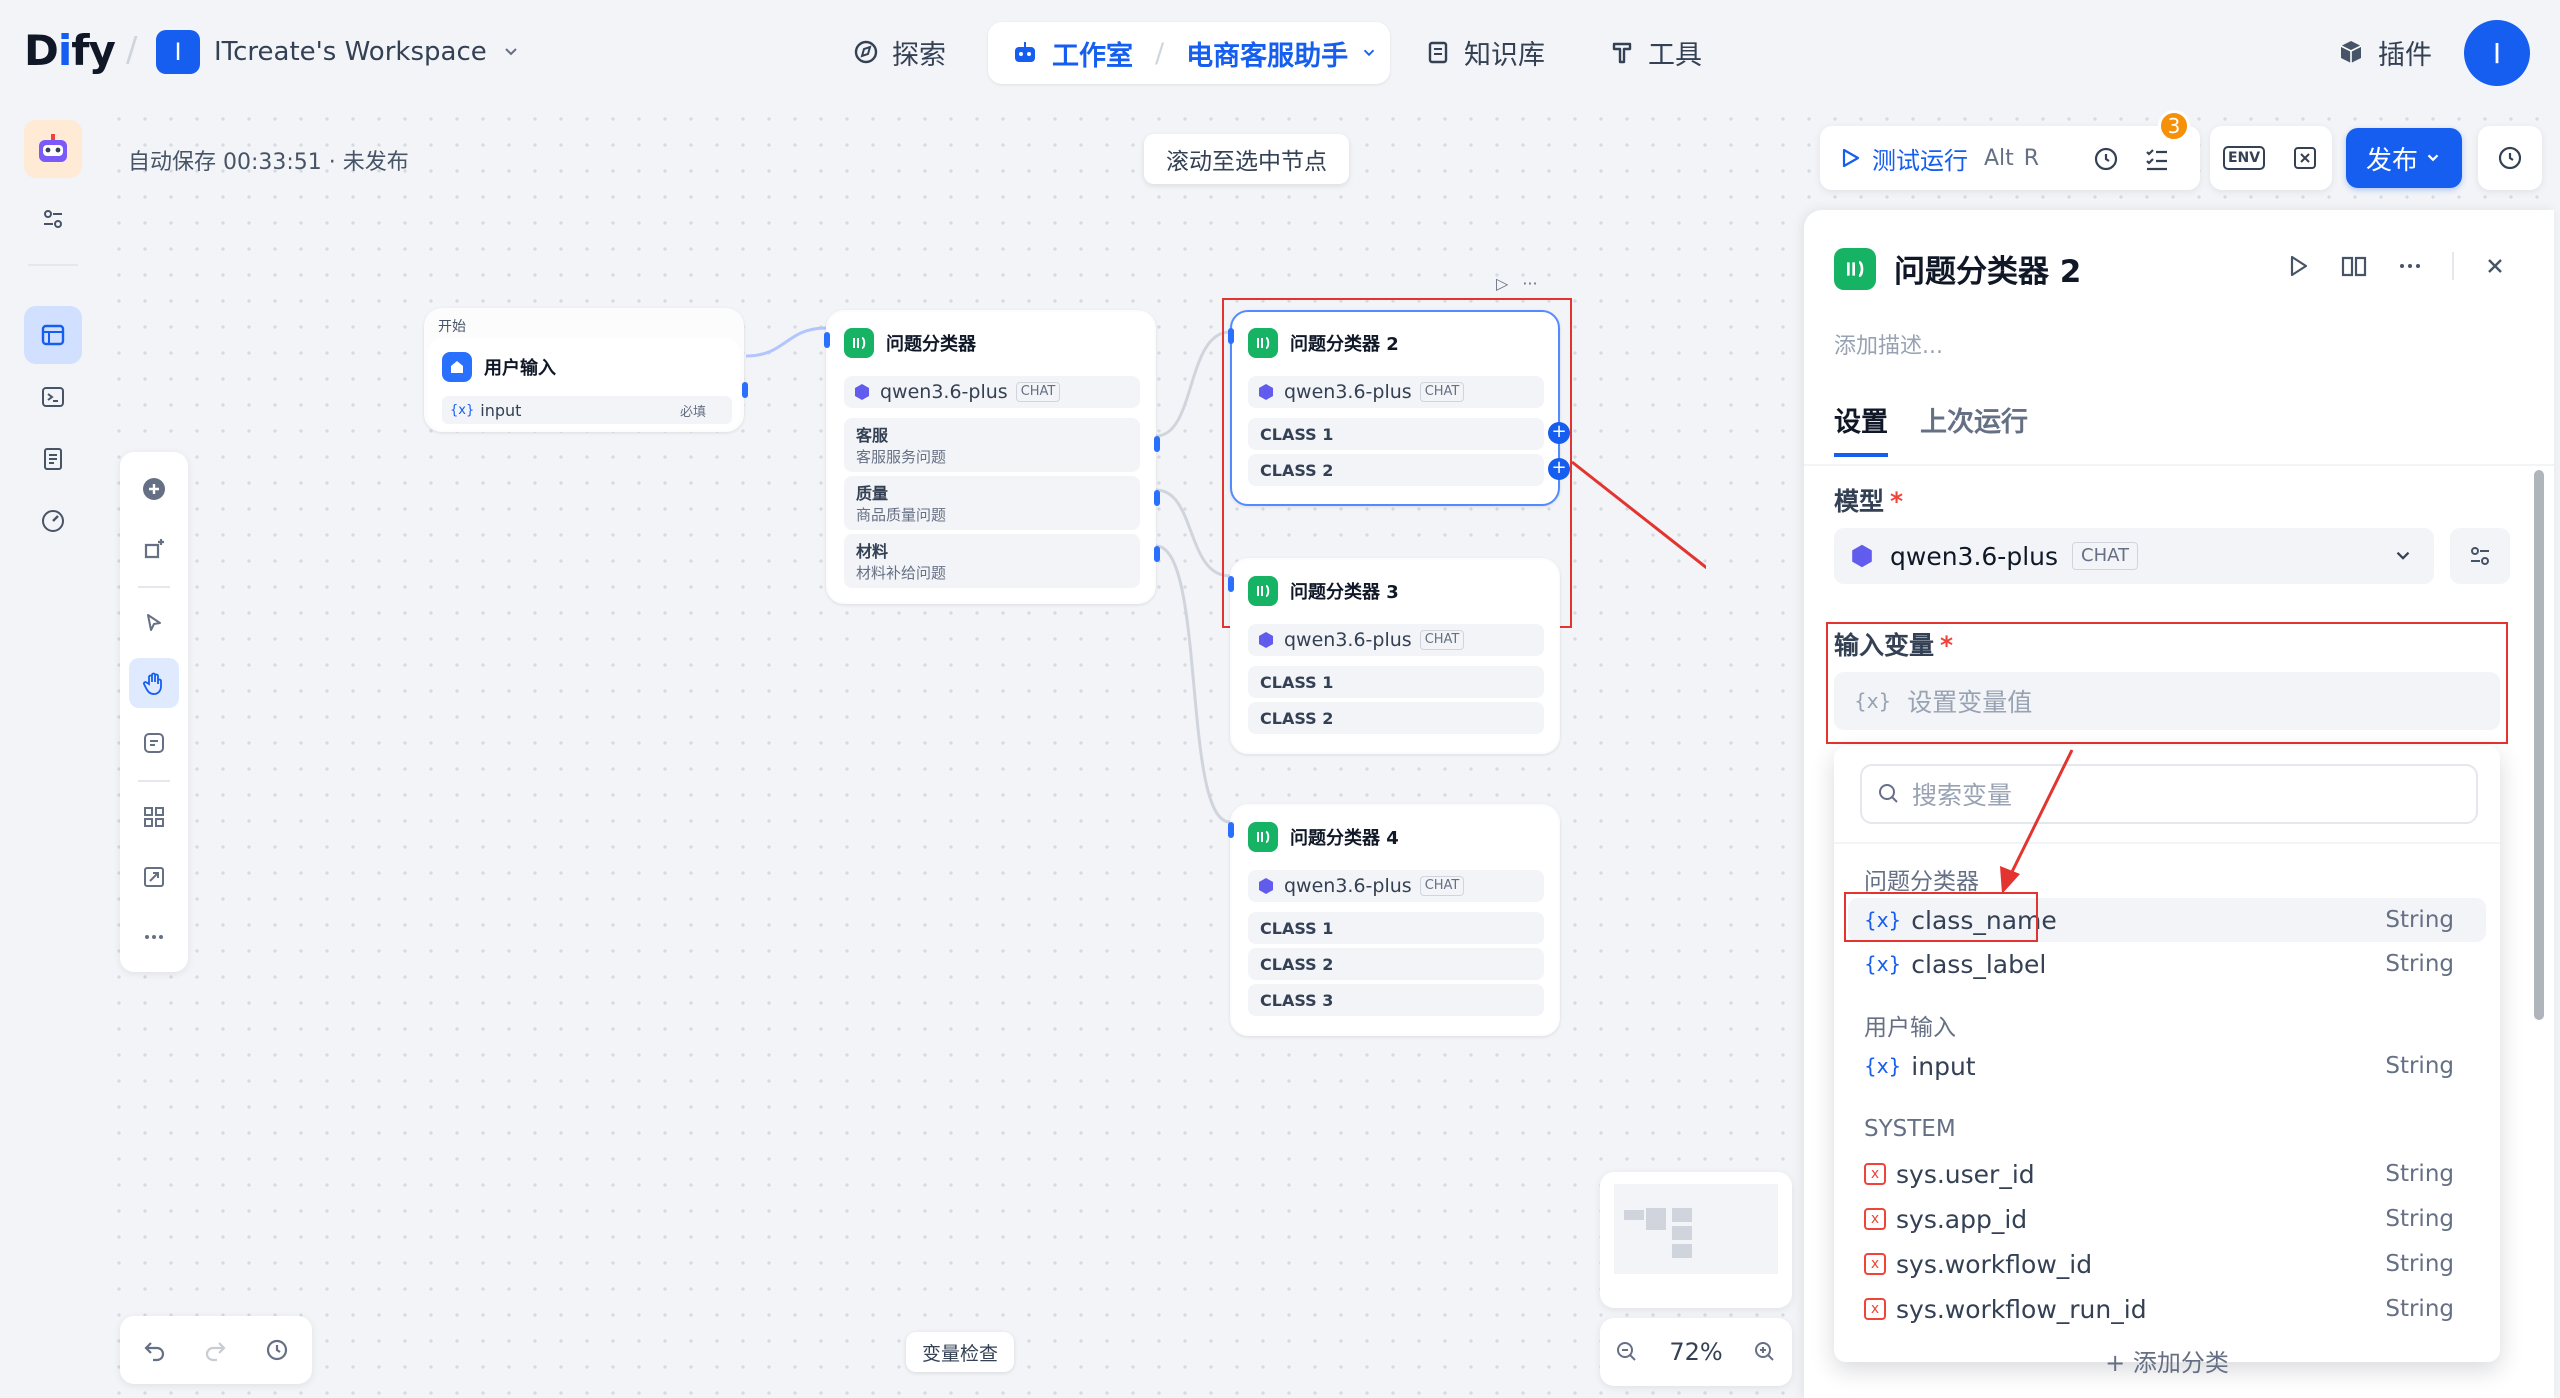 The width and height of the screenshot is (2560, 1398). I want to click on nav-knowledge: 知识库, so click(1484, 52).